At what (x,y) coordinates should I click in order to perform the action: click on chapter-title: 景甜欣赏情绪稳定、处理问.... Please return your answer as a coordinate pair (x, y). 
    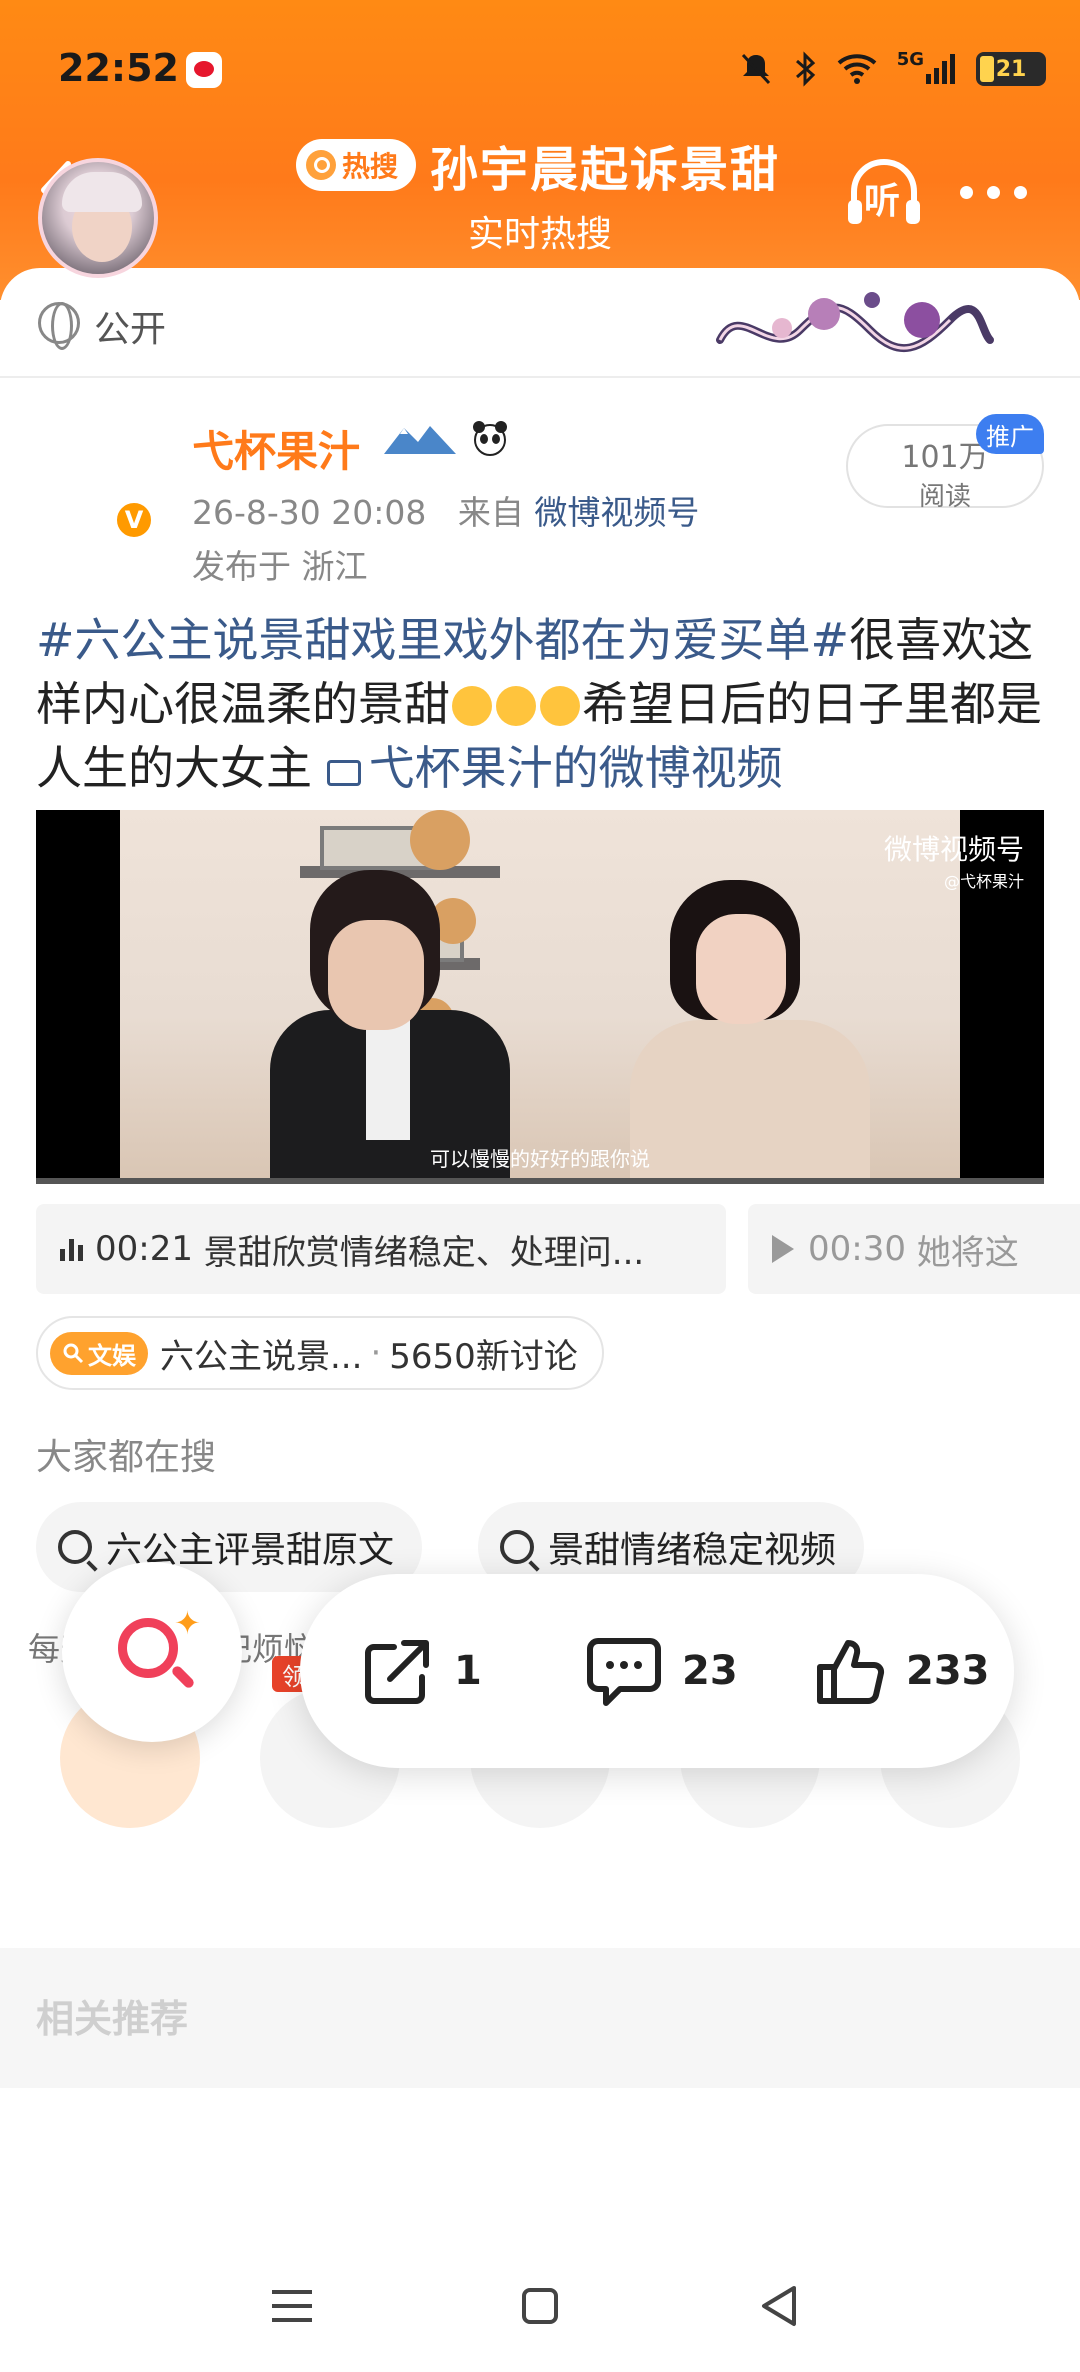
    Looking at the image, I should click on (424, 1252).